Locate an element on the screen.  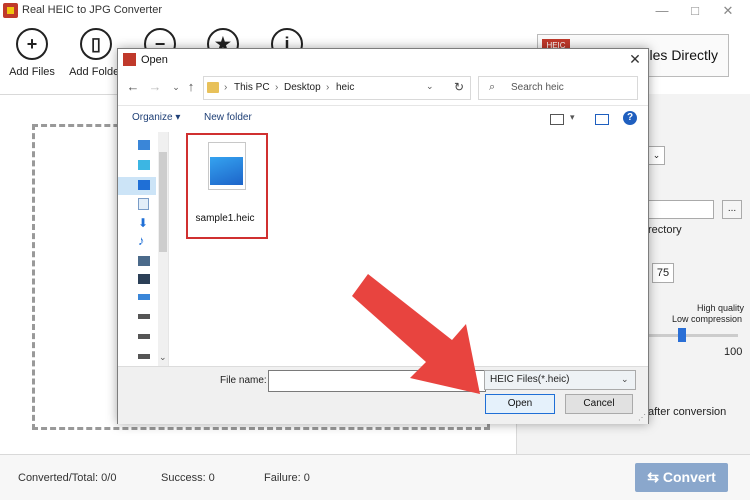
navigation-pane: ⬇ ♪ ⌄ is located at coordinates (143, 249).